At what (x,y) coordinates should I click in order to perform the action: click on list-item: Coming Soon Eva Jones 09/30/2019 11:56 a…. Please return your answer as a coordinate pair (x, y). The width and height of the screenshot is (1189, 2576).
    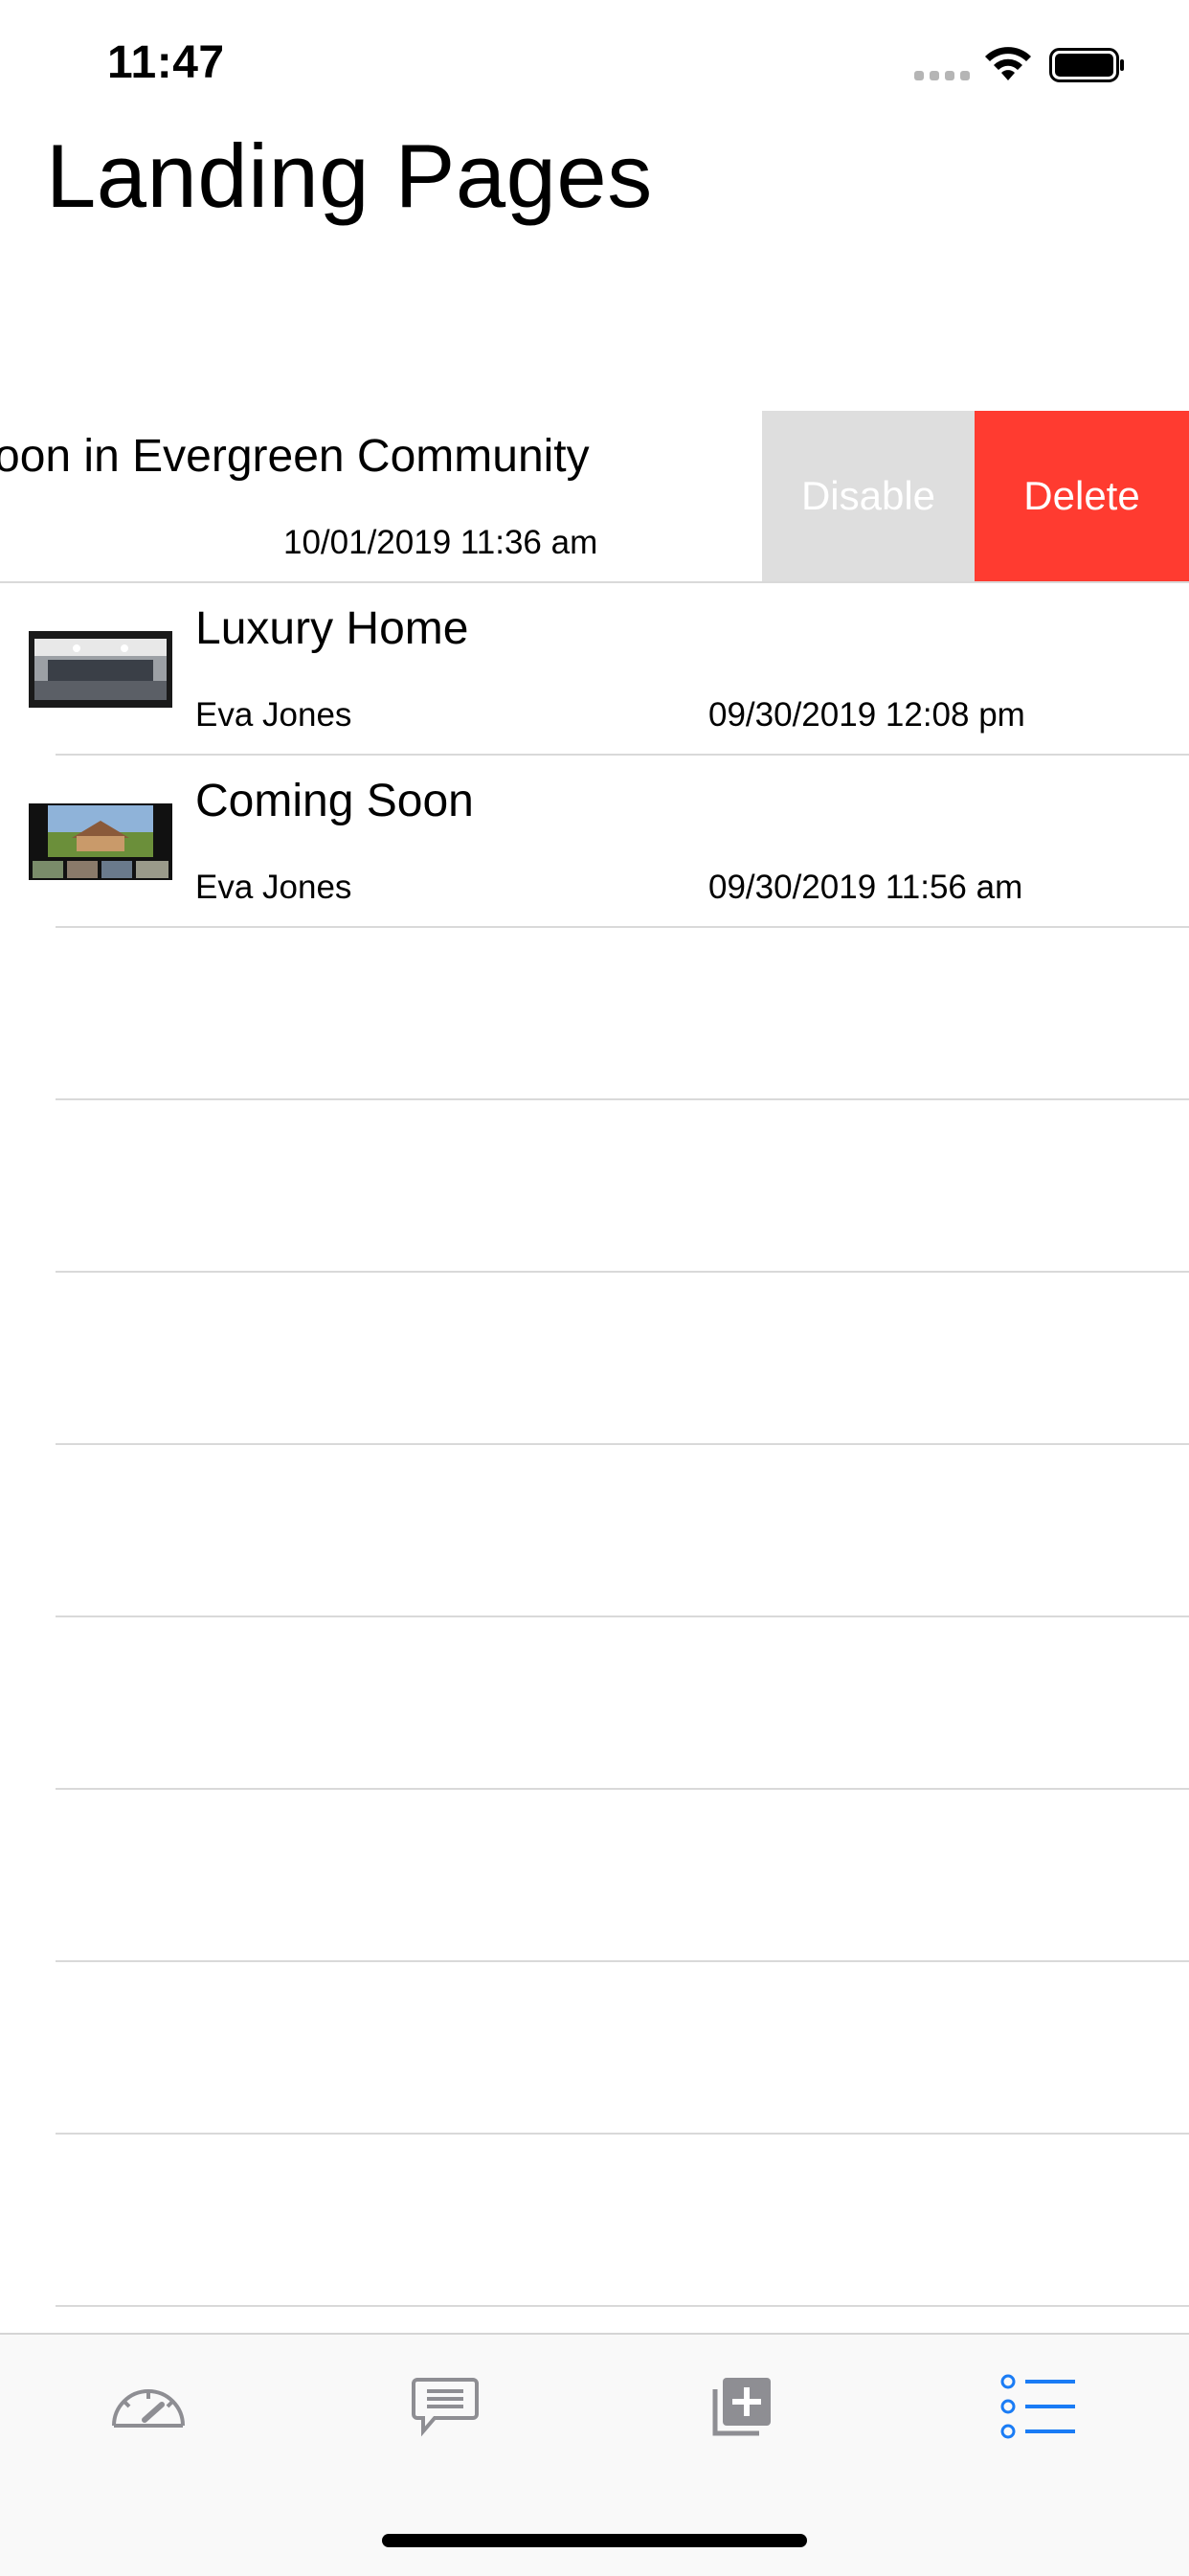
    Looking at the image, I should click on (594, 842).